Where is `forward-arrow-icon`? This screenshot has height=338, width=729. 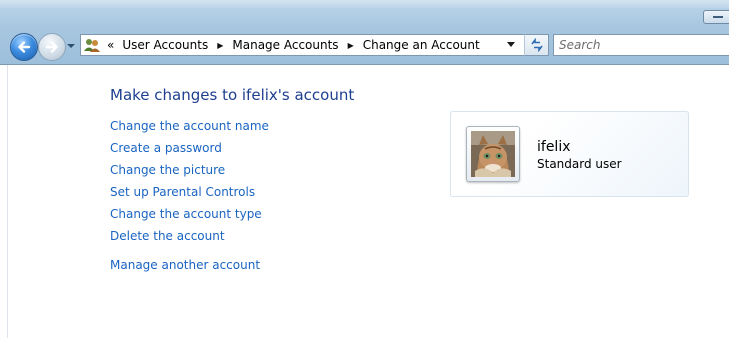
forward-arrow-icon is located at coordinates (51, 47).